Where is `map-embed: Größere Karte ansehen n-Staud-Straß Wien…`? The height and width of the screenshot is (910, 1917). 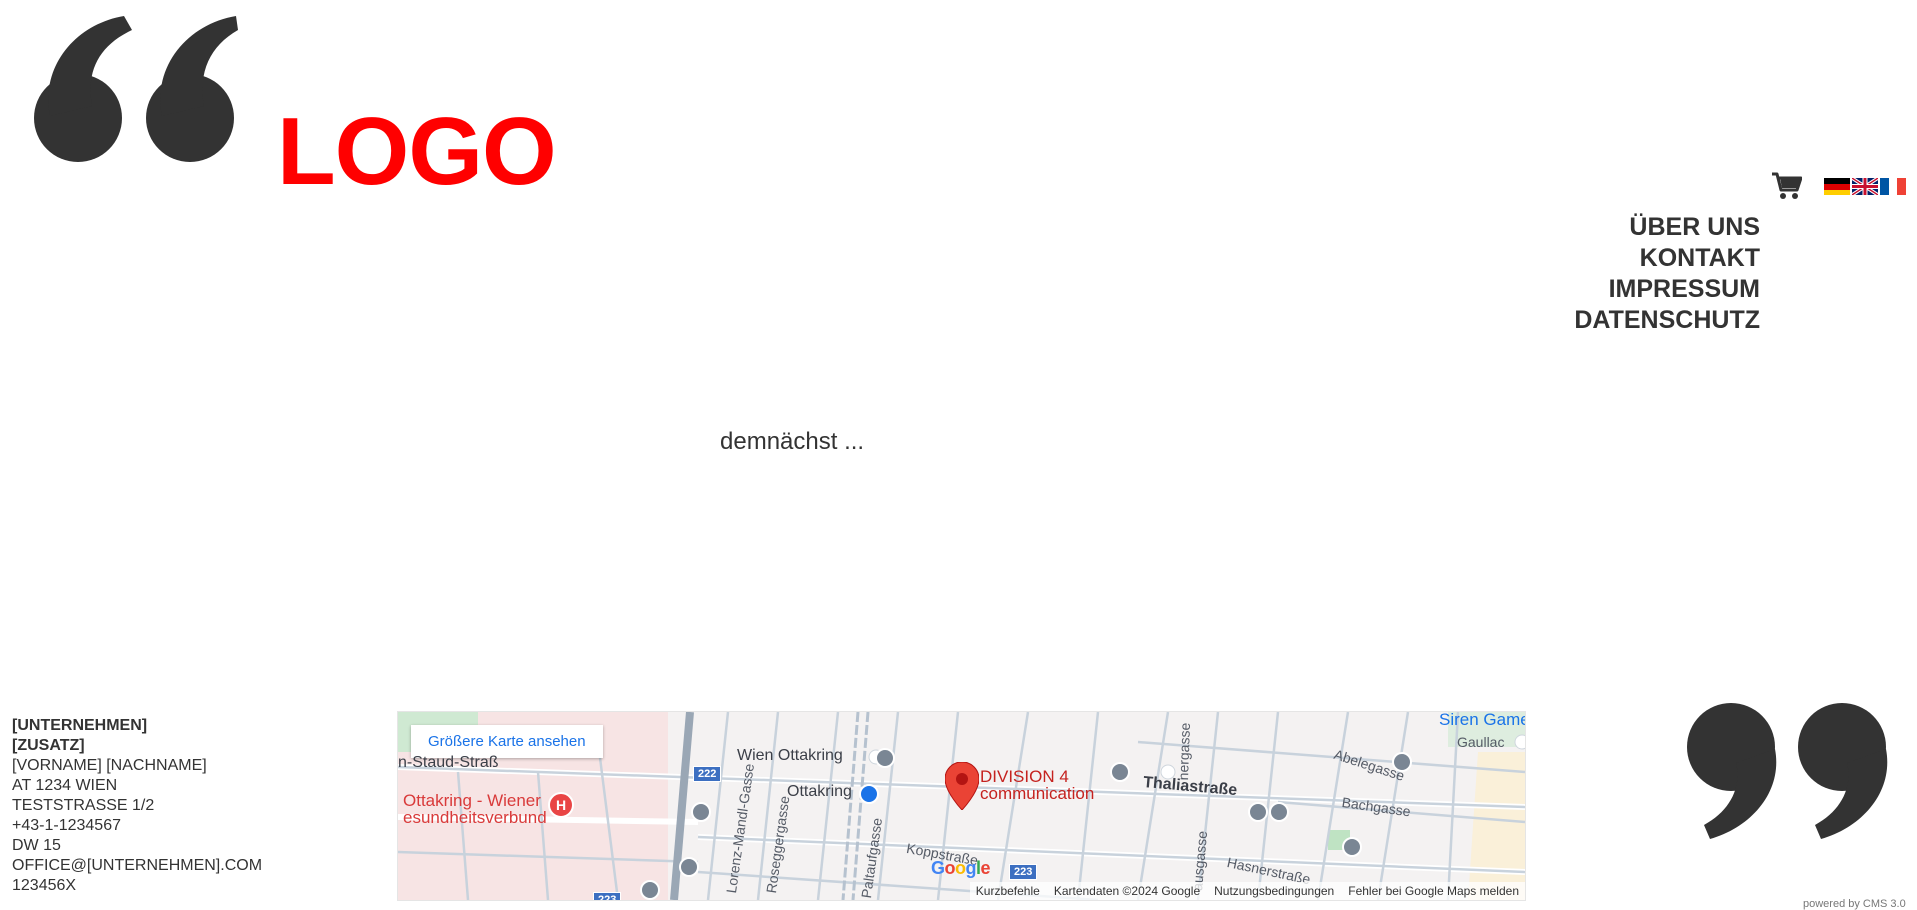 map-embed: Größere Karte ansehen n-Staud-Straß Wien… is located at coordinates (961, 806).